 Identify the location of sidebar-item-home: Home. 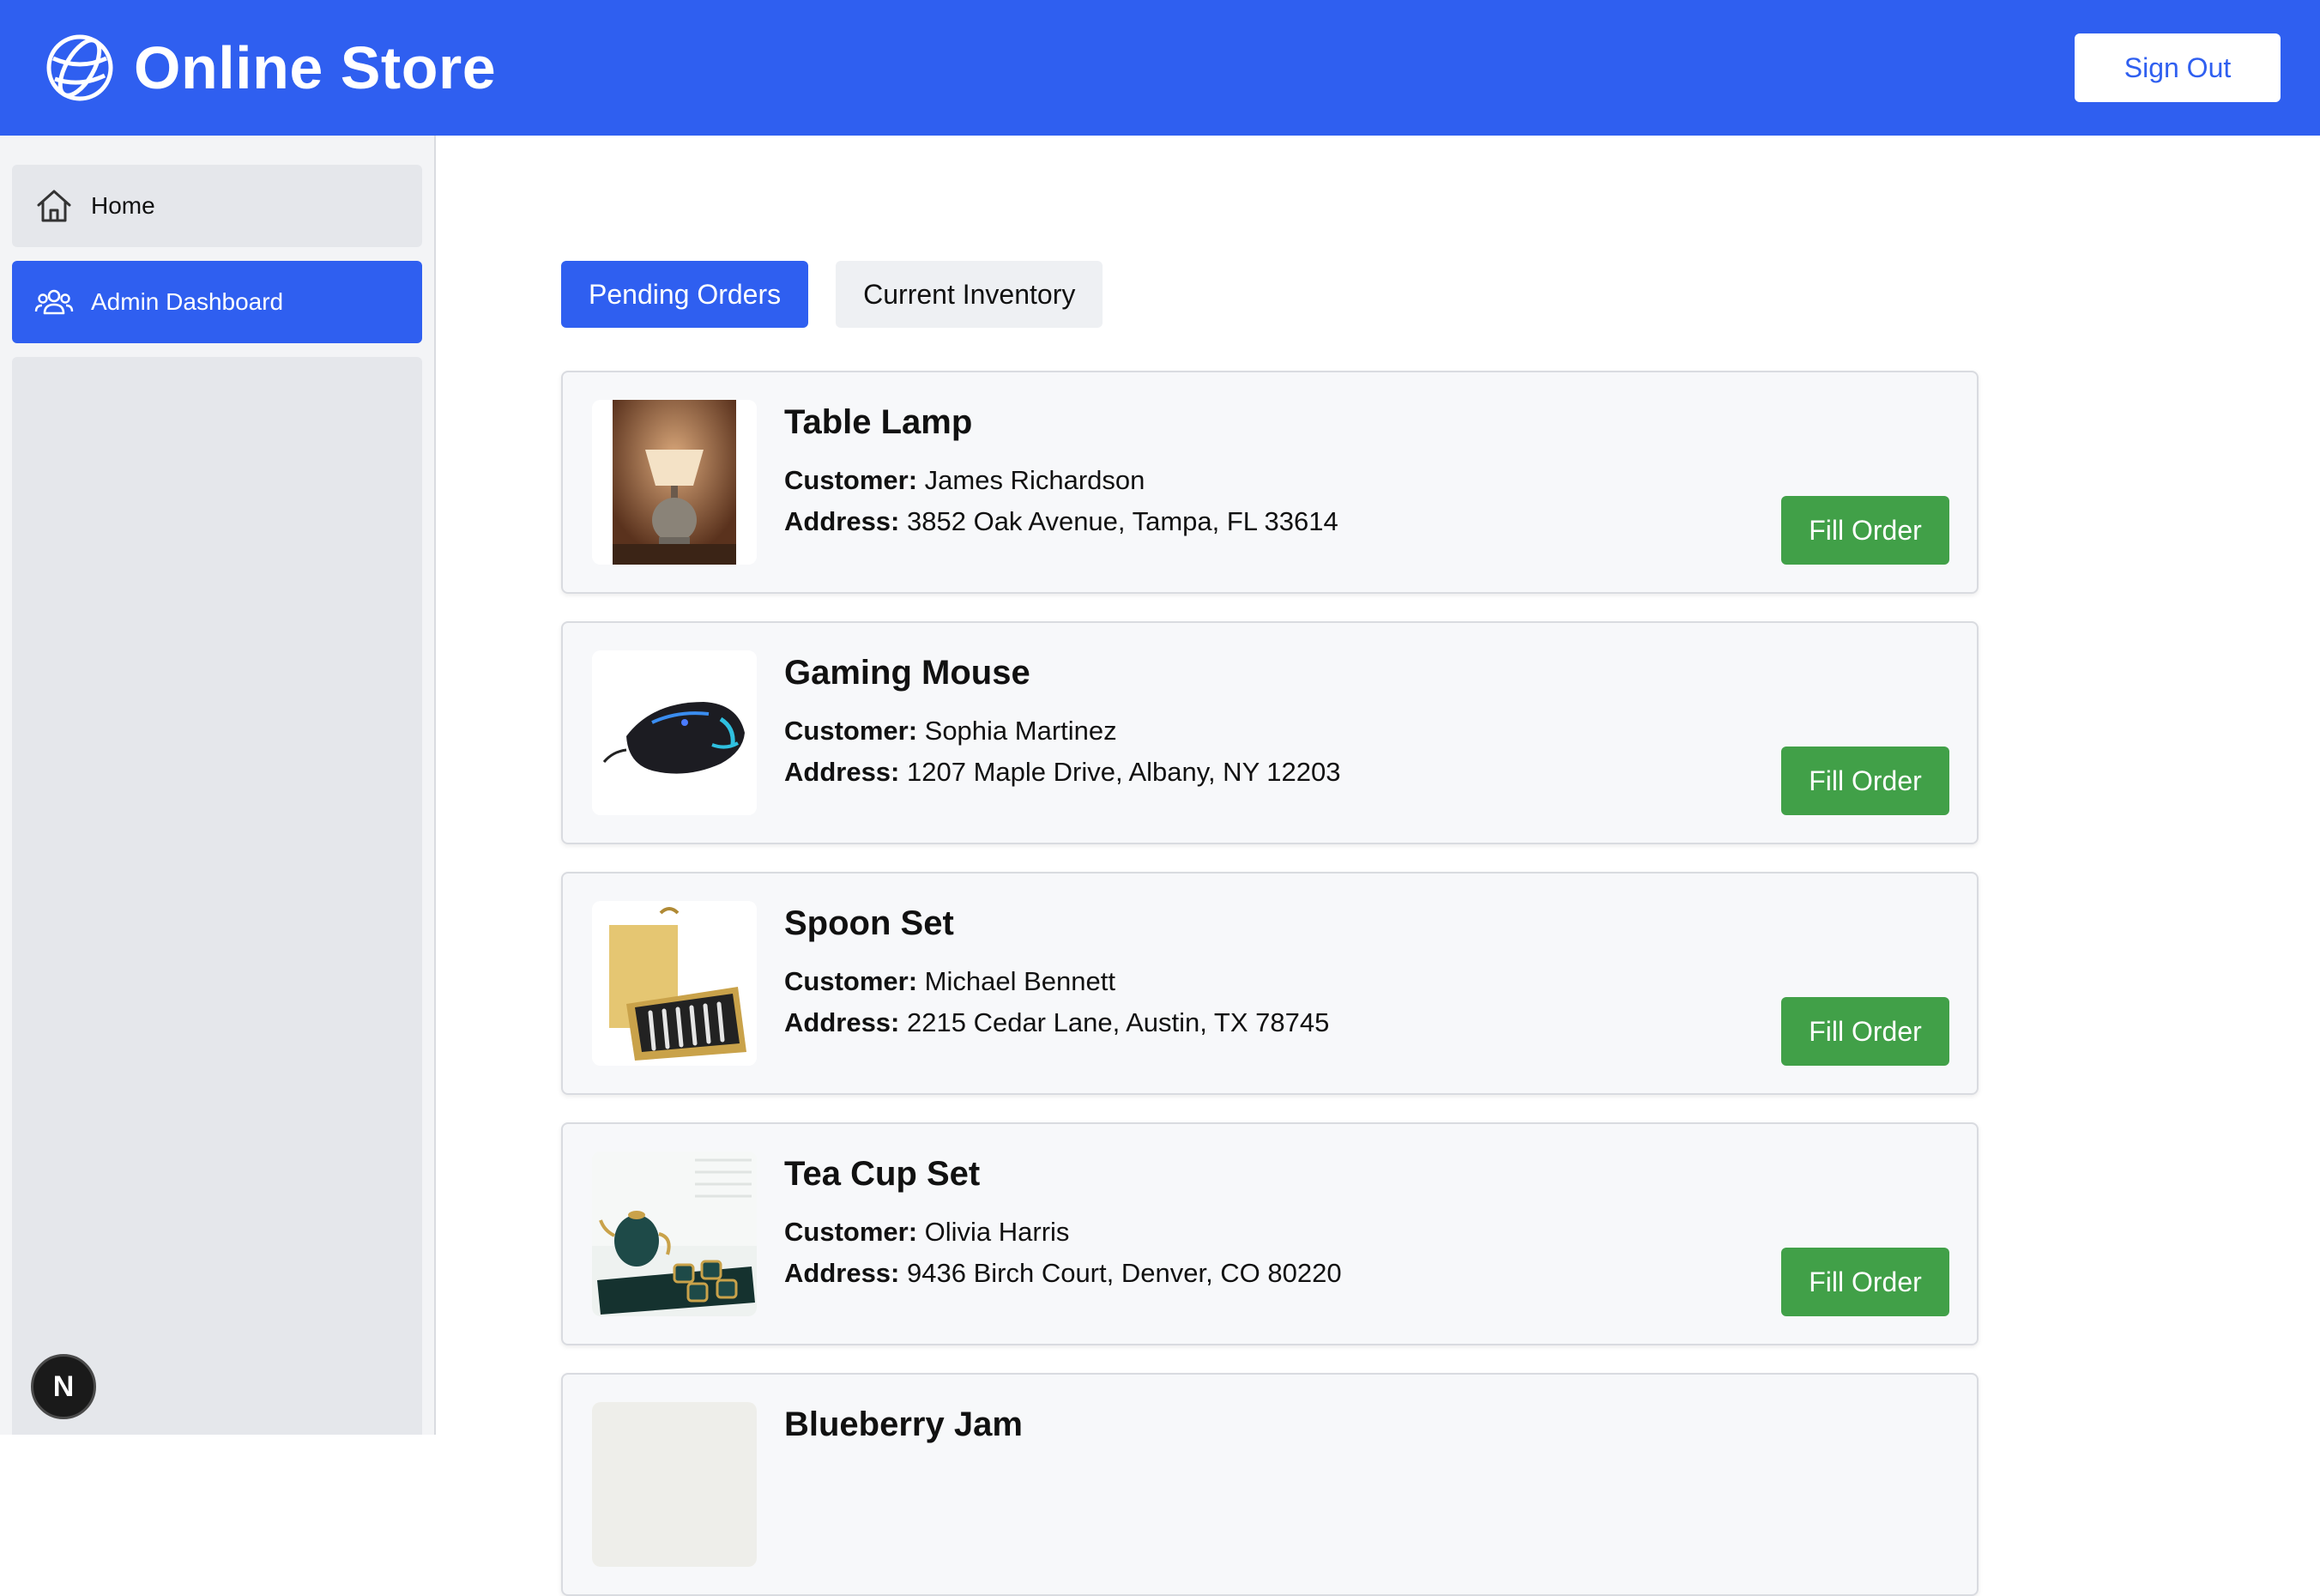
(217, 206).